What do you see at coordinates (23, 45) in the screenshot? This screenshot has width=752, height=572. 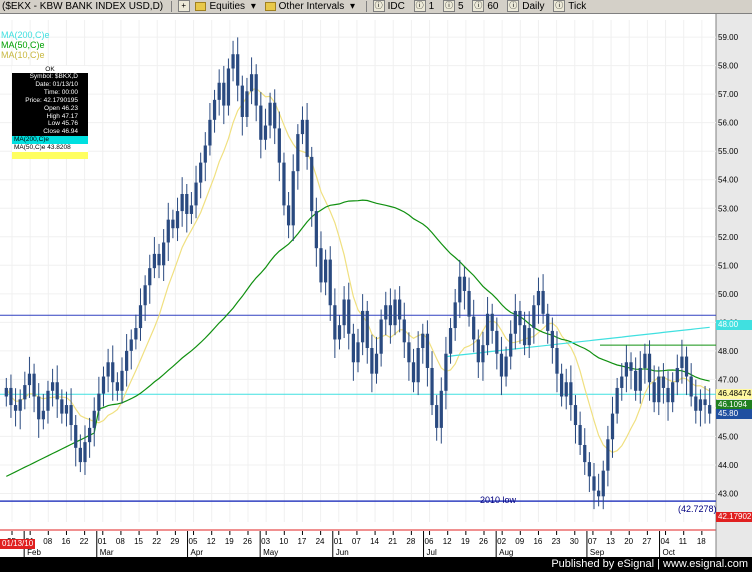 I see `legend-ma50: MA(50,C)e` at bounding box center [23, 45].